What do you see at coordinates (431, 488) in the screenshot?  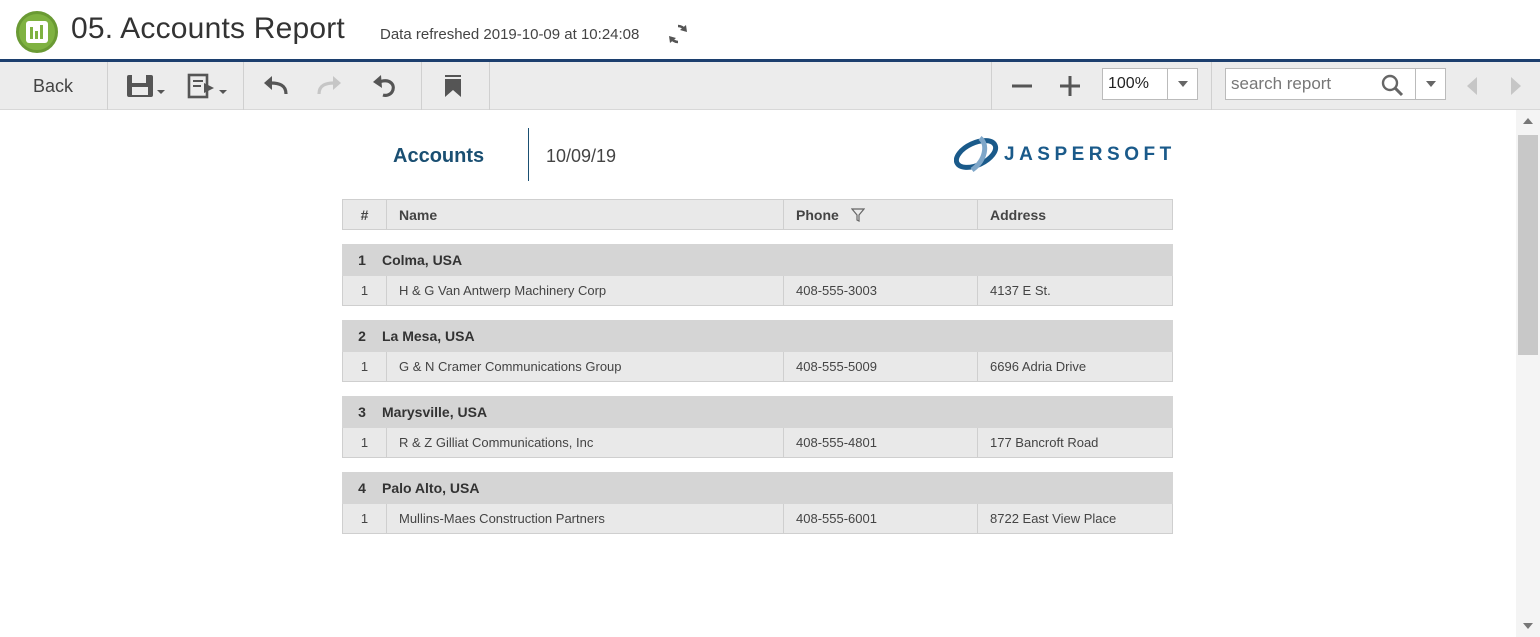 I see `group-label: Palo Alto, USA` at bounding box center [431, 488].